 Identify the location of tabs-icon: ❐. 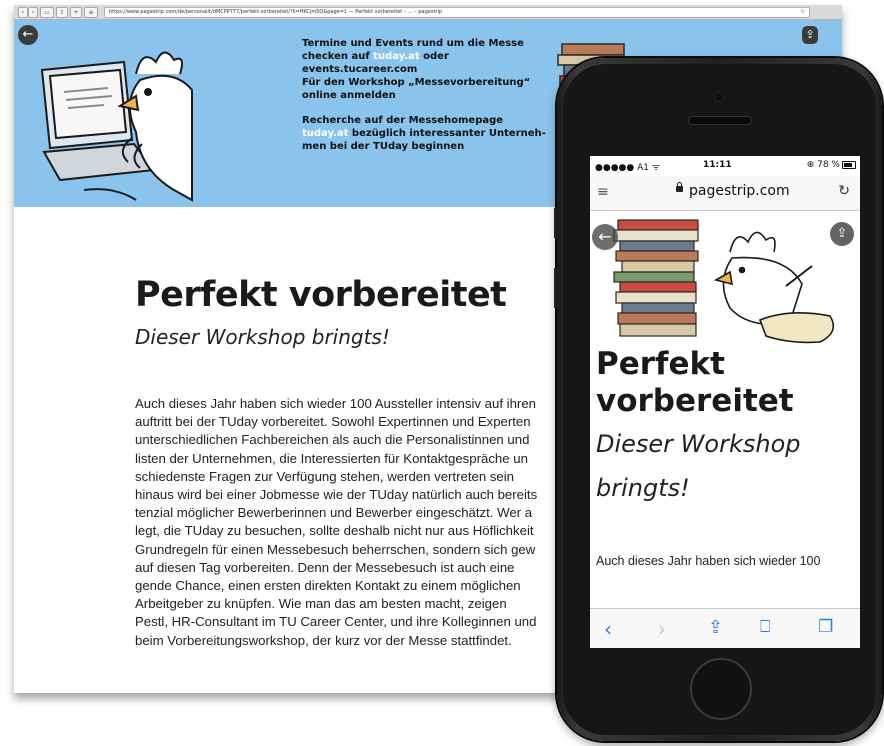
(825, 627).